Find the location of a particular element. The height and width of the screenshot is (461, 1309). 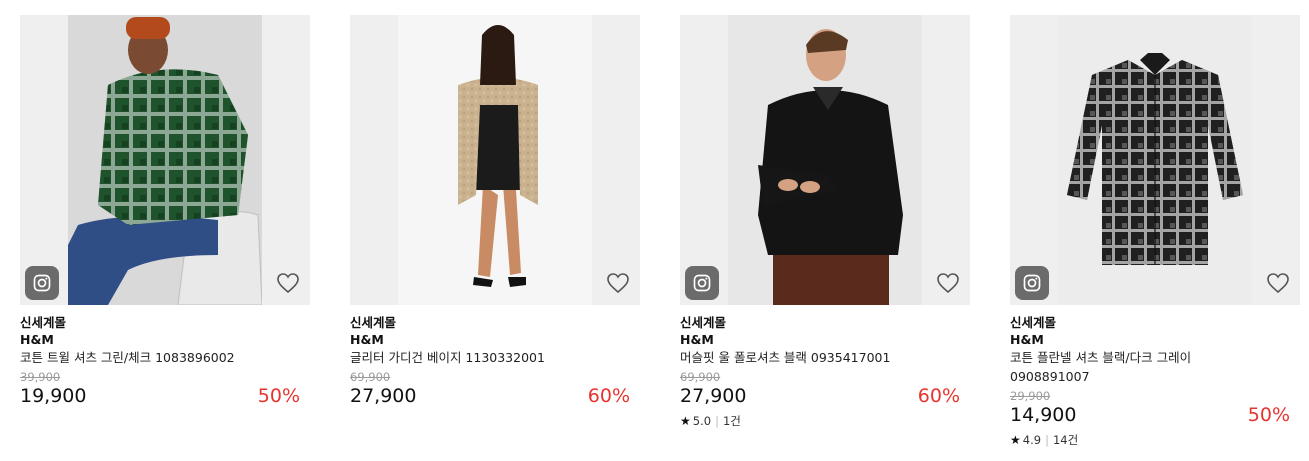

review-count: 1건 is located at coordinates (731, 421).